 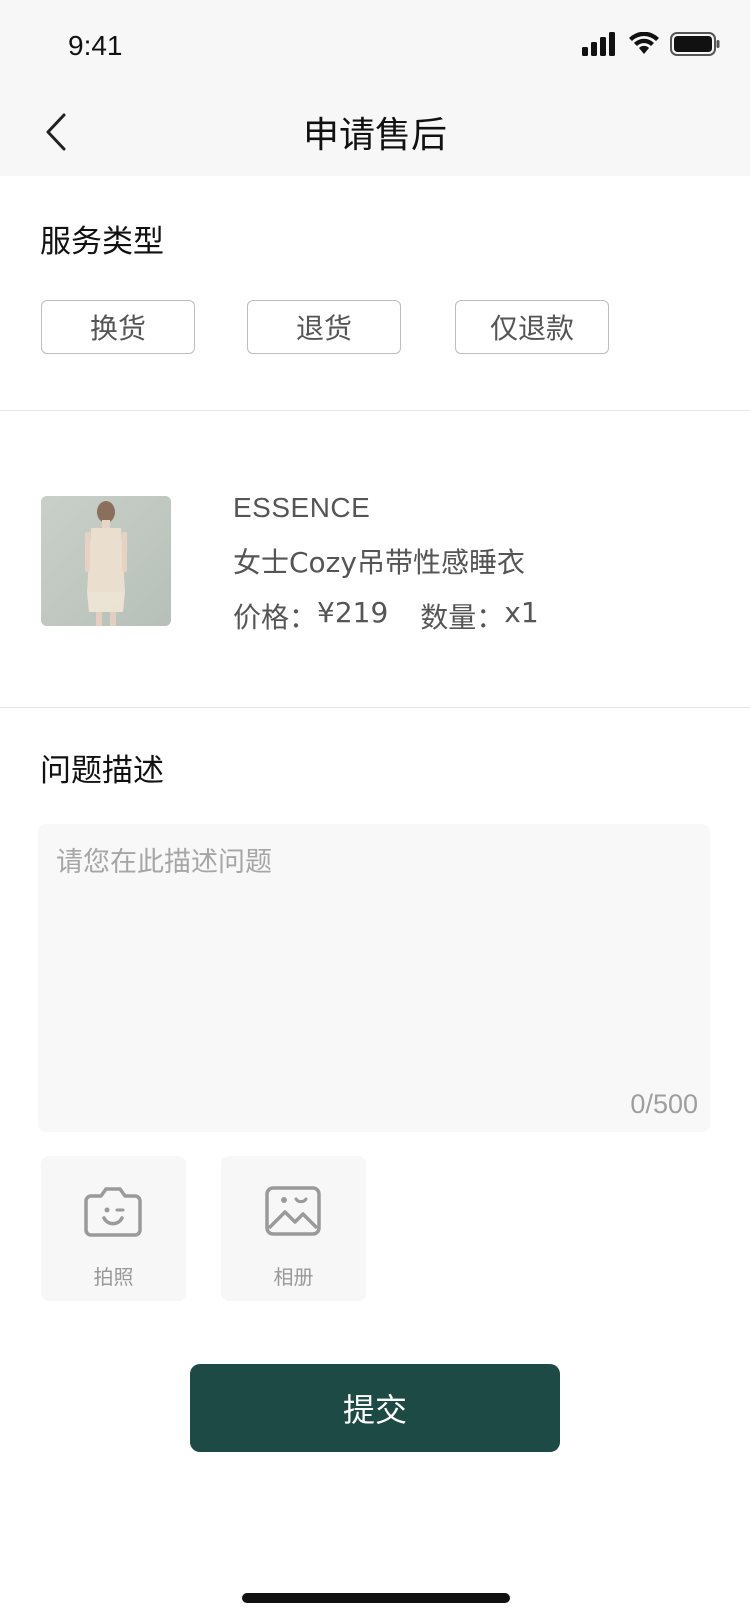 What do you see at coordinates (95, 45) in the screenshot?
I see `status-time: 9:41` at bounding box center [95, 45].